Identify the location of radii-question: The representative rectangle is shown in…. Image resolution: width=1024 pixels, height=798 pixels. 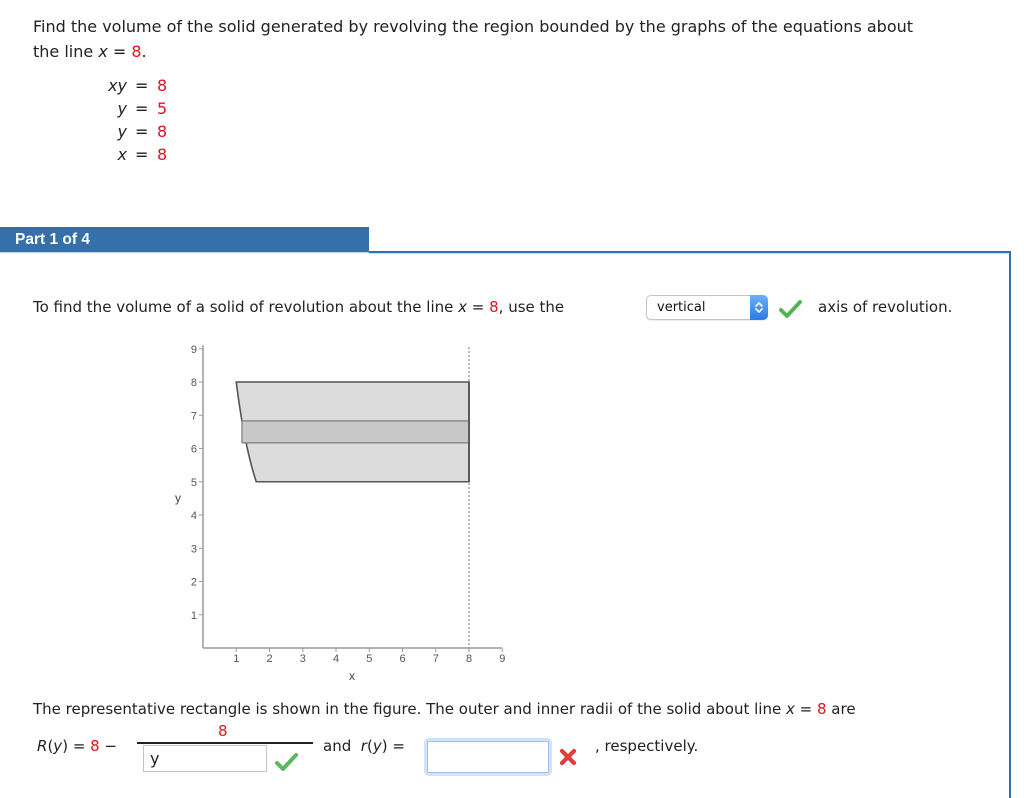
(444, 709).